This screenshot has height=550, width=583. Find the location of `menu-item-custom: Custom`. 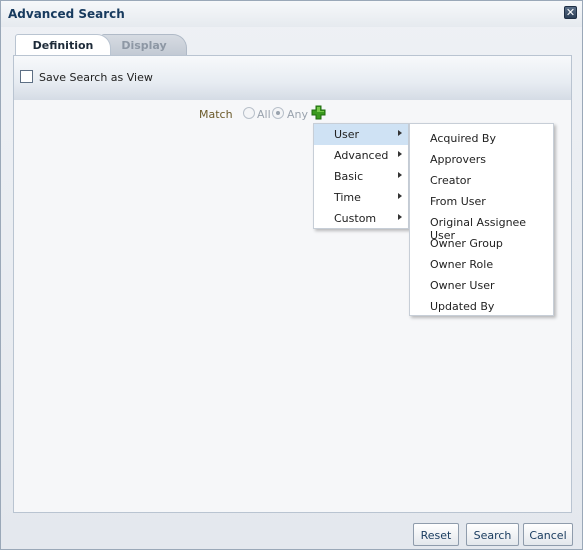

menu-item-custom: Custom is located at coordinates (361, 218).